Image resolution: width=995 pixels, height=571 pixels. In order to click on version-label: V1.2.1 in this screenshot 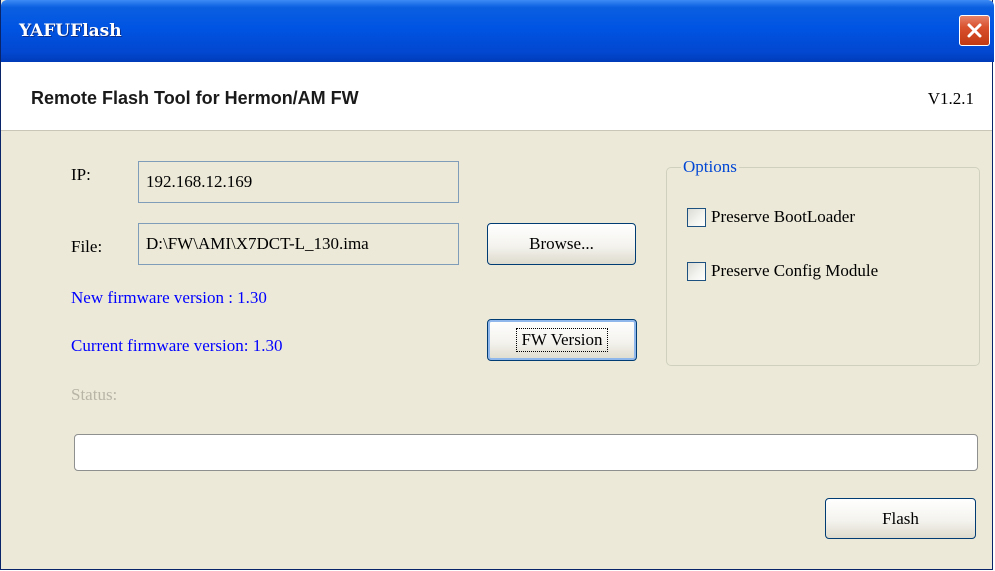, I will do `click(950, 98)`.